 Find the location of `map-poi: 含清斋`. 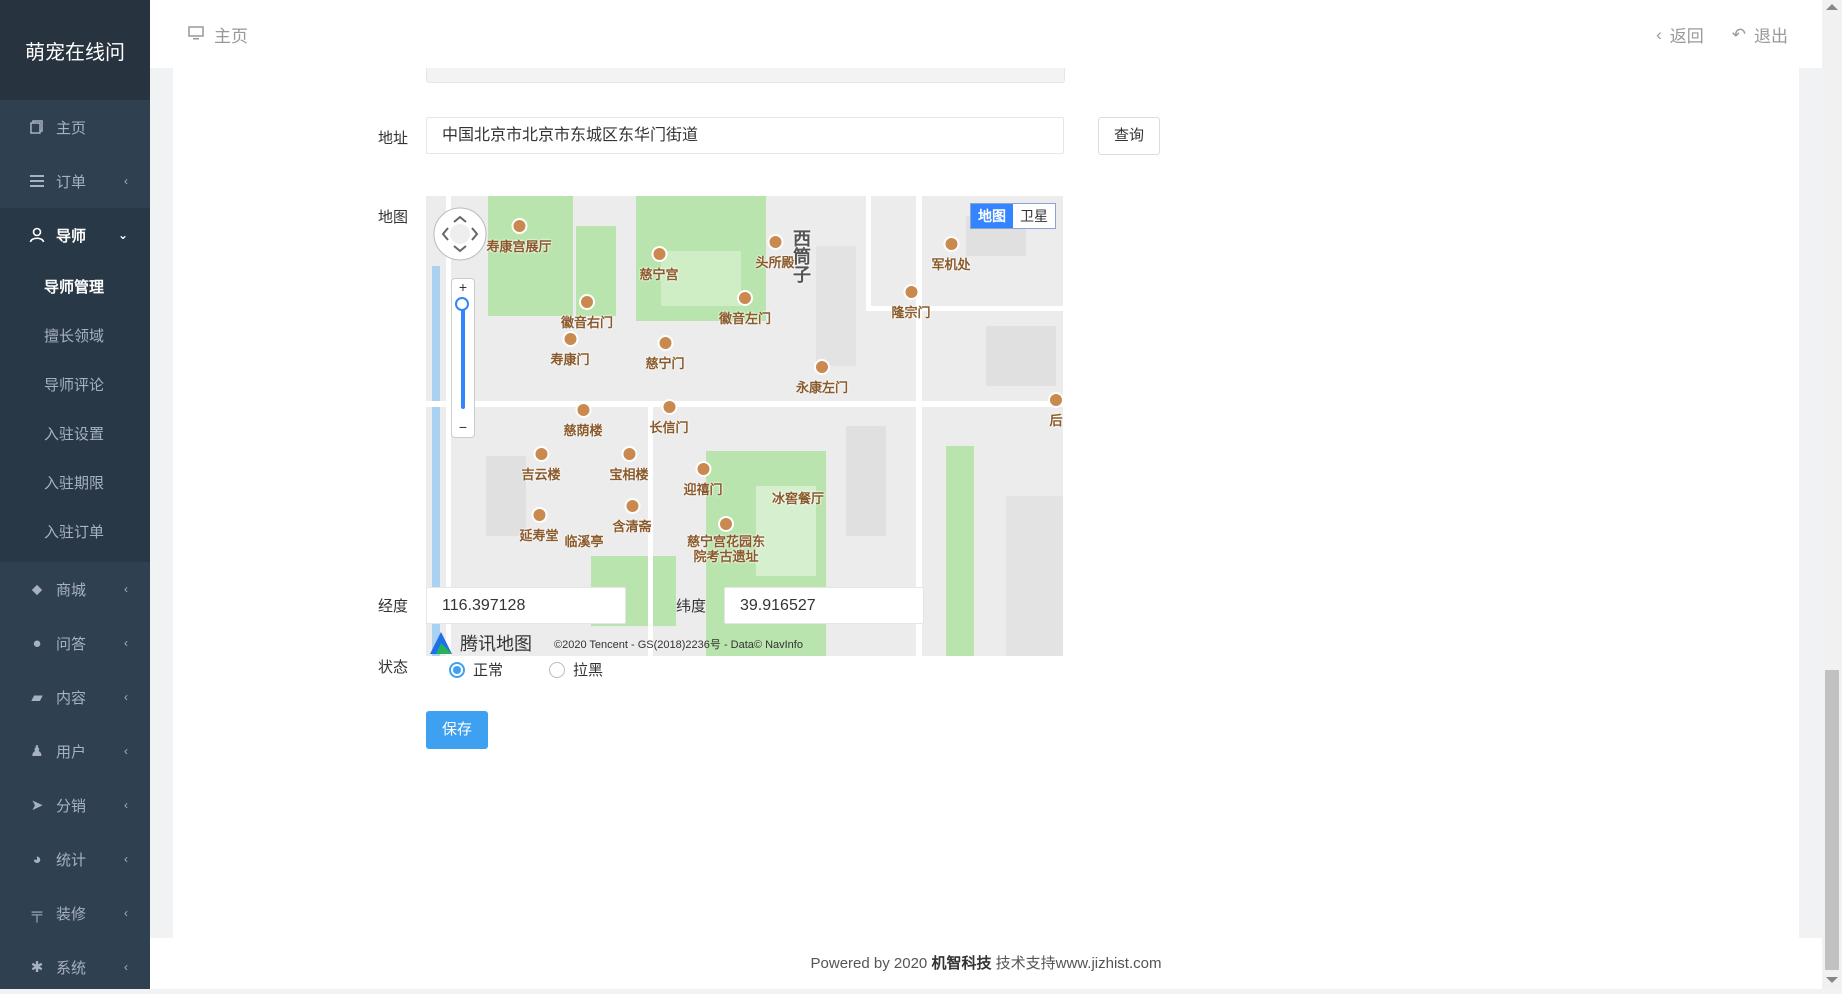

map-poi: 含清斋 is located at coordinates (632, 516).